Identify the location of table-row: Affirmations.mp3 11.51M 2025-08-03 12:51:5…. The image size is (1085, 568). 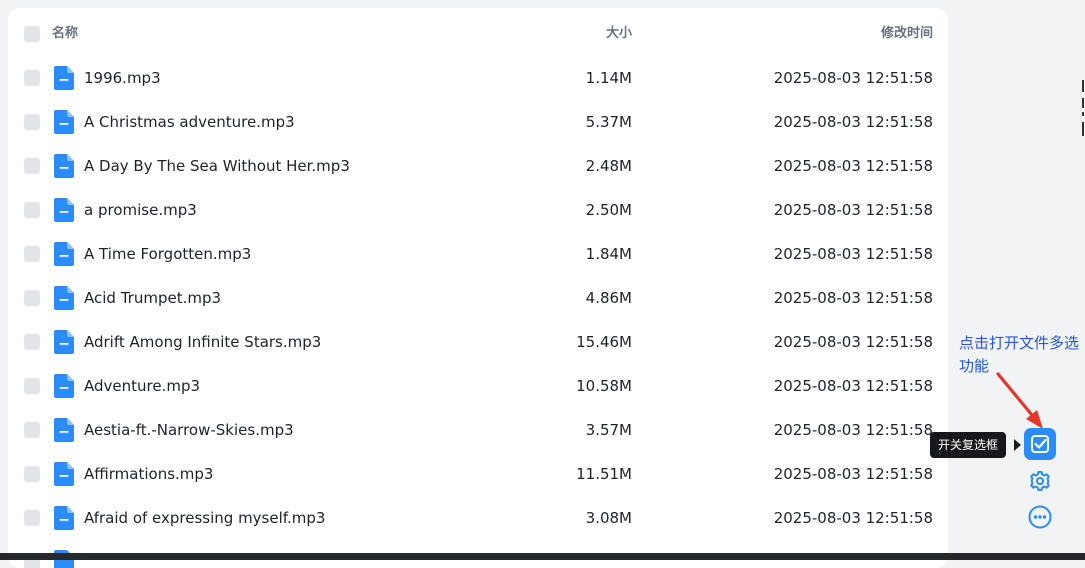
(478, 474).